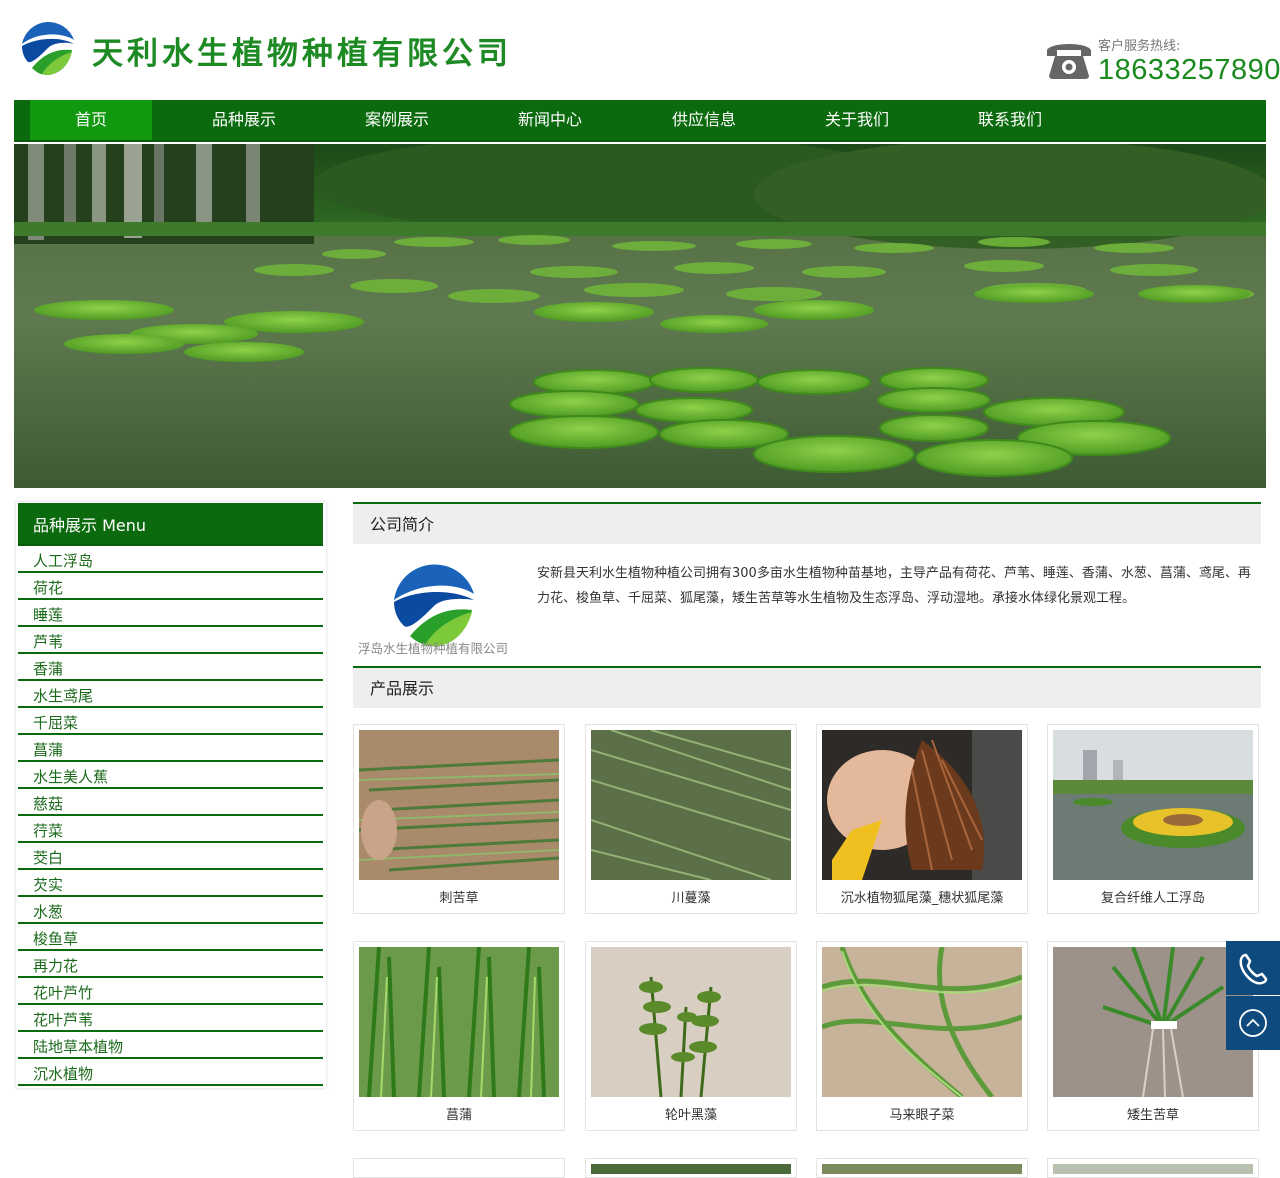  What do you see at coordinates (170, 721) in the screenshot?
I see `sidebar-item-loosestrife: 千屈菜` at bounding box center [170, 721].